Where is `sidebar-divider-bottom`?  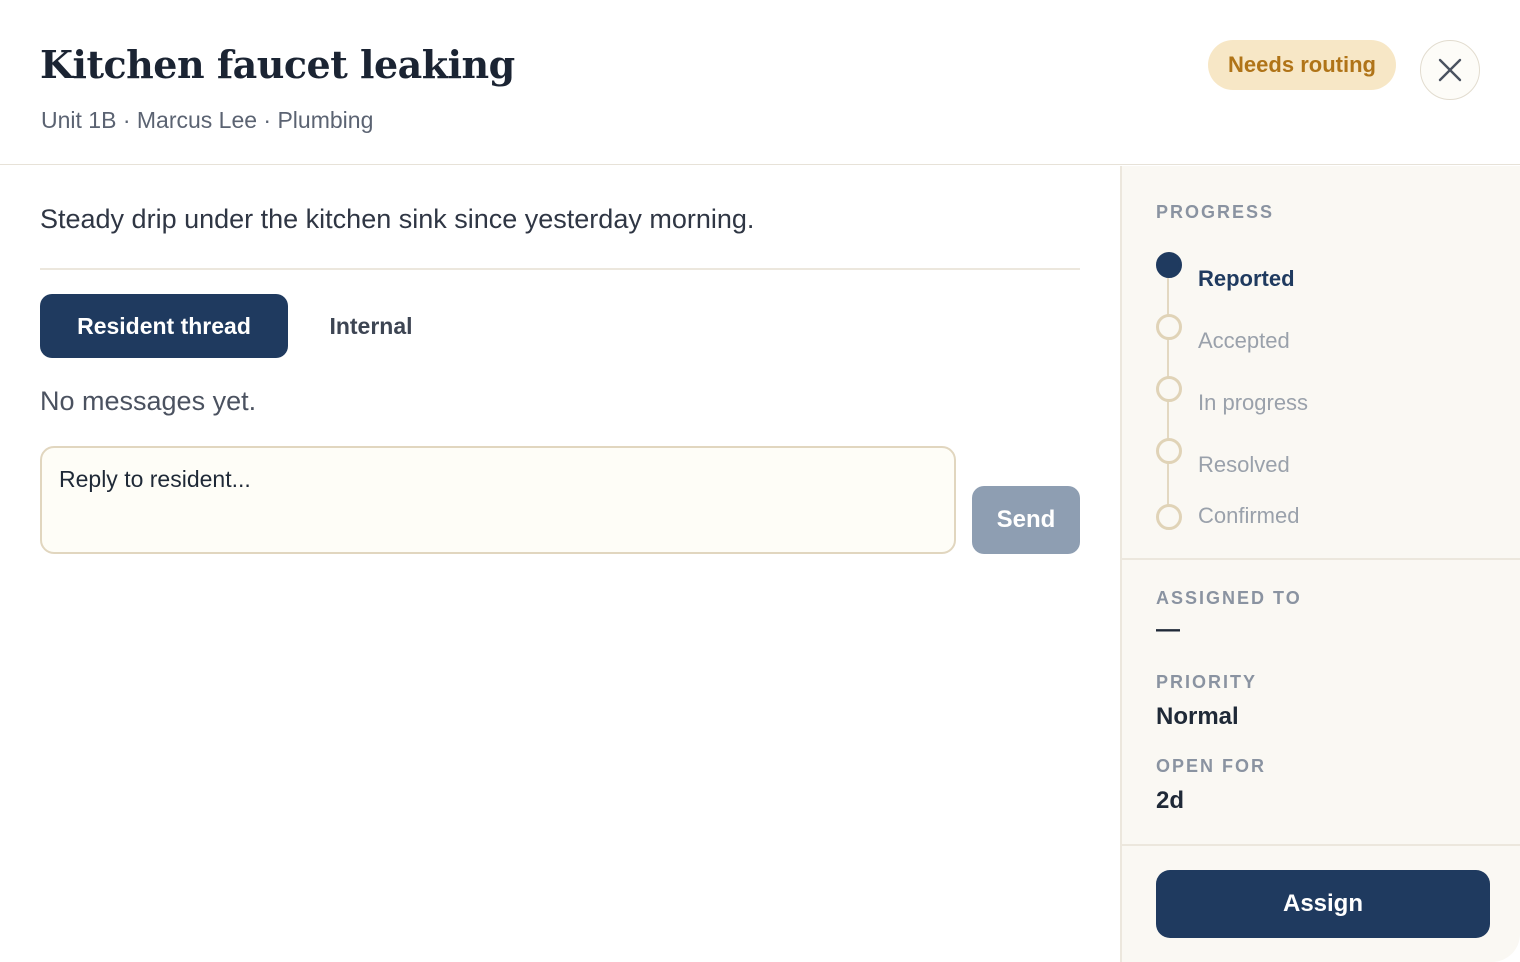 sidebar-divider-bottom is located at coordinates (1321, 845).